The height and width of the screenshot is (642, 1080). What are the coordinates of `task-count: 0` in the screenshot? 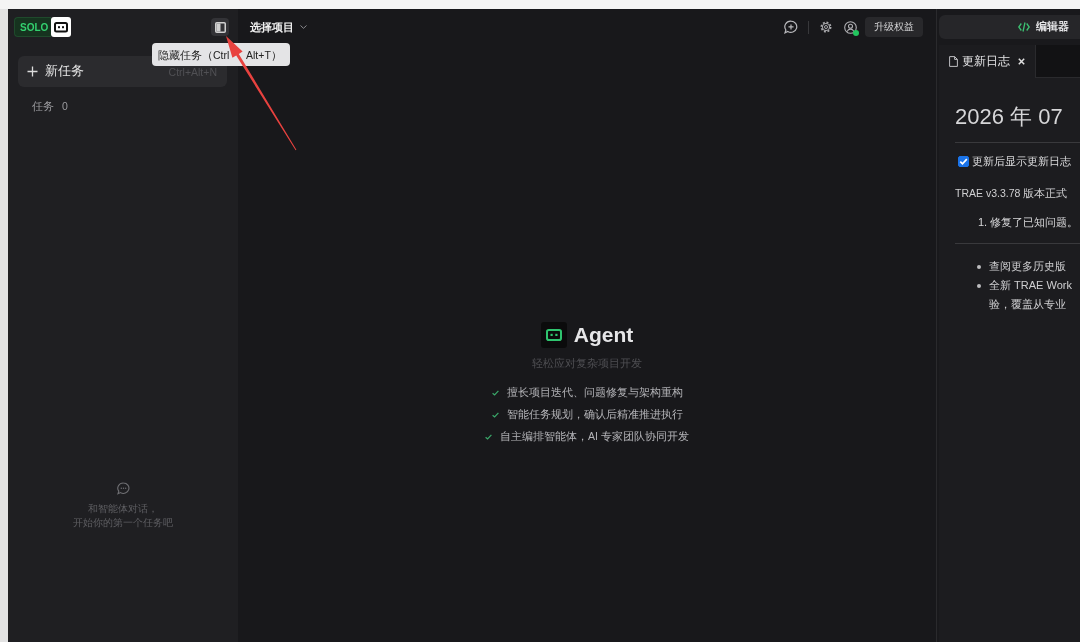 It's located at (65, 106).